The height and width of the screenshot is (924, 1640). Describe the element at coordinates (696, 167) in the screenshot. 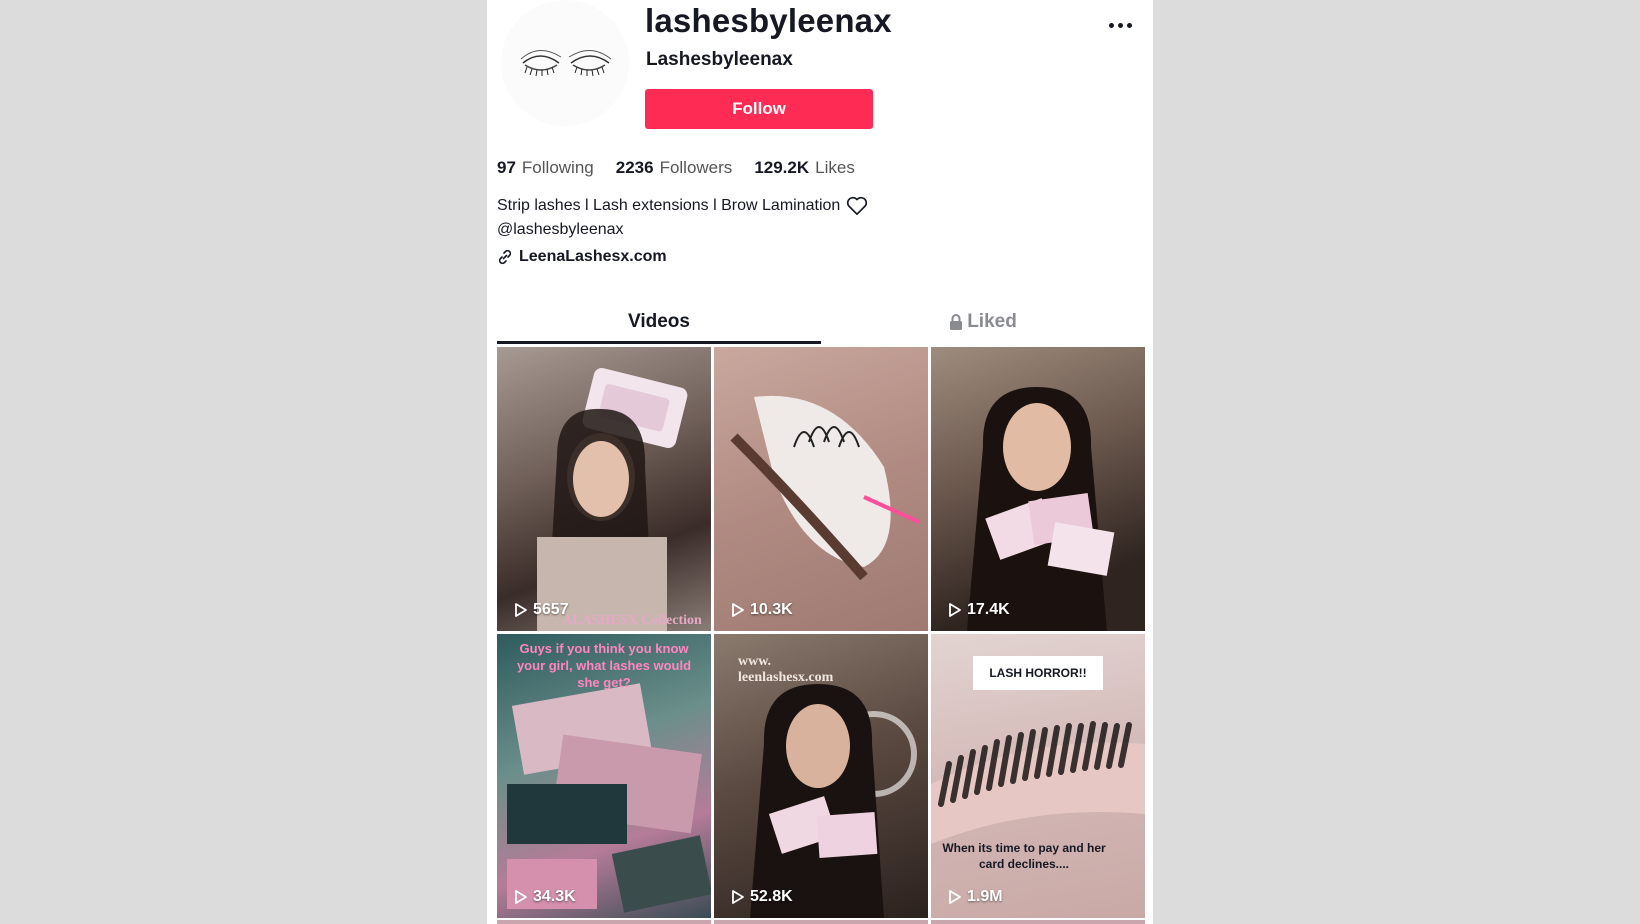

I see `stat-followers-label: Followers` at that location.